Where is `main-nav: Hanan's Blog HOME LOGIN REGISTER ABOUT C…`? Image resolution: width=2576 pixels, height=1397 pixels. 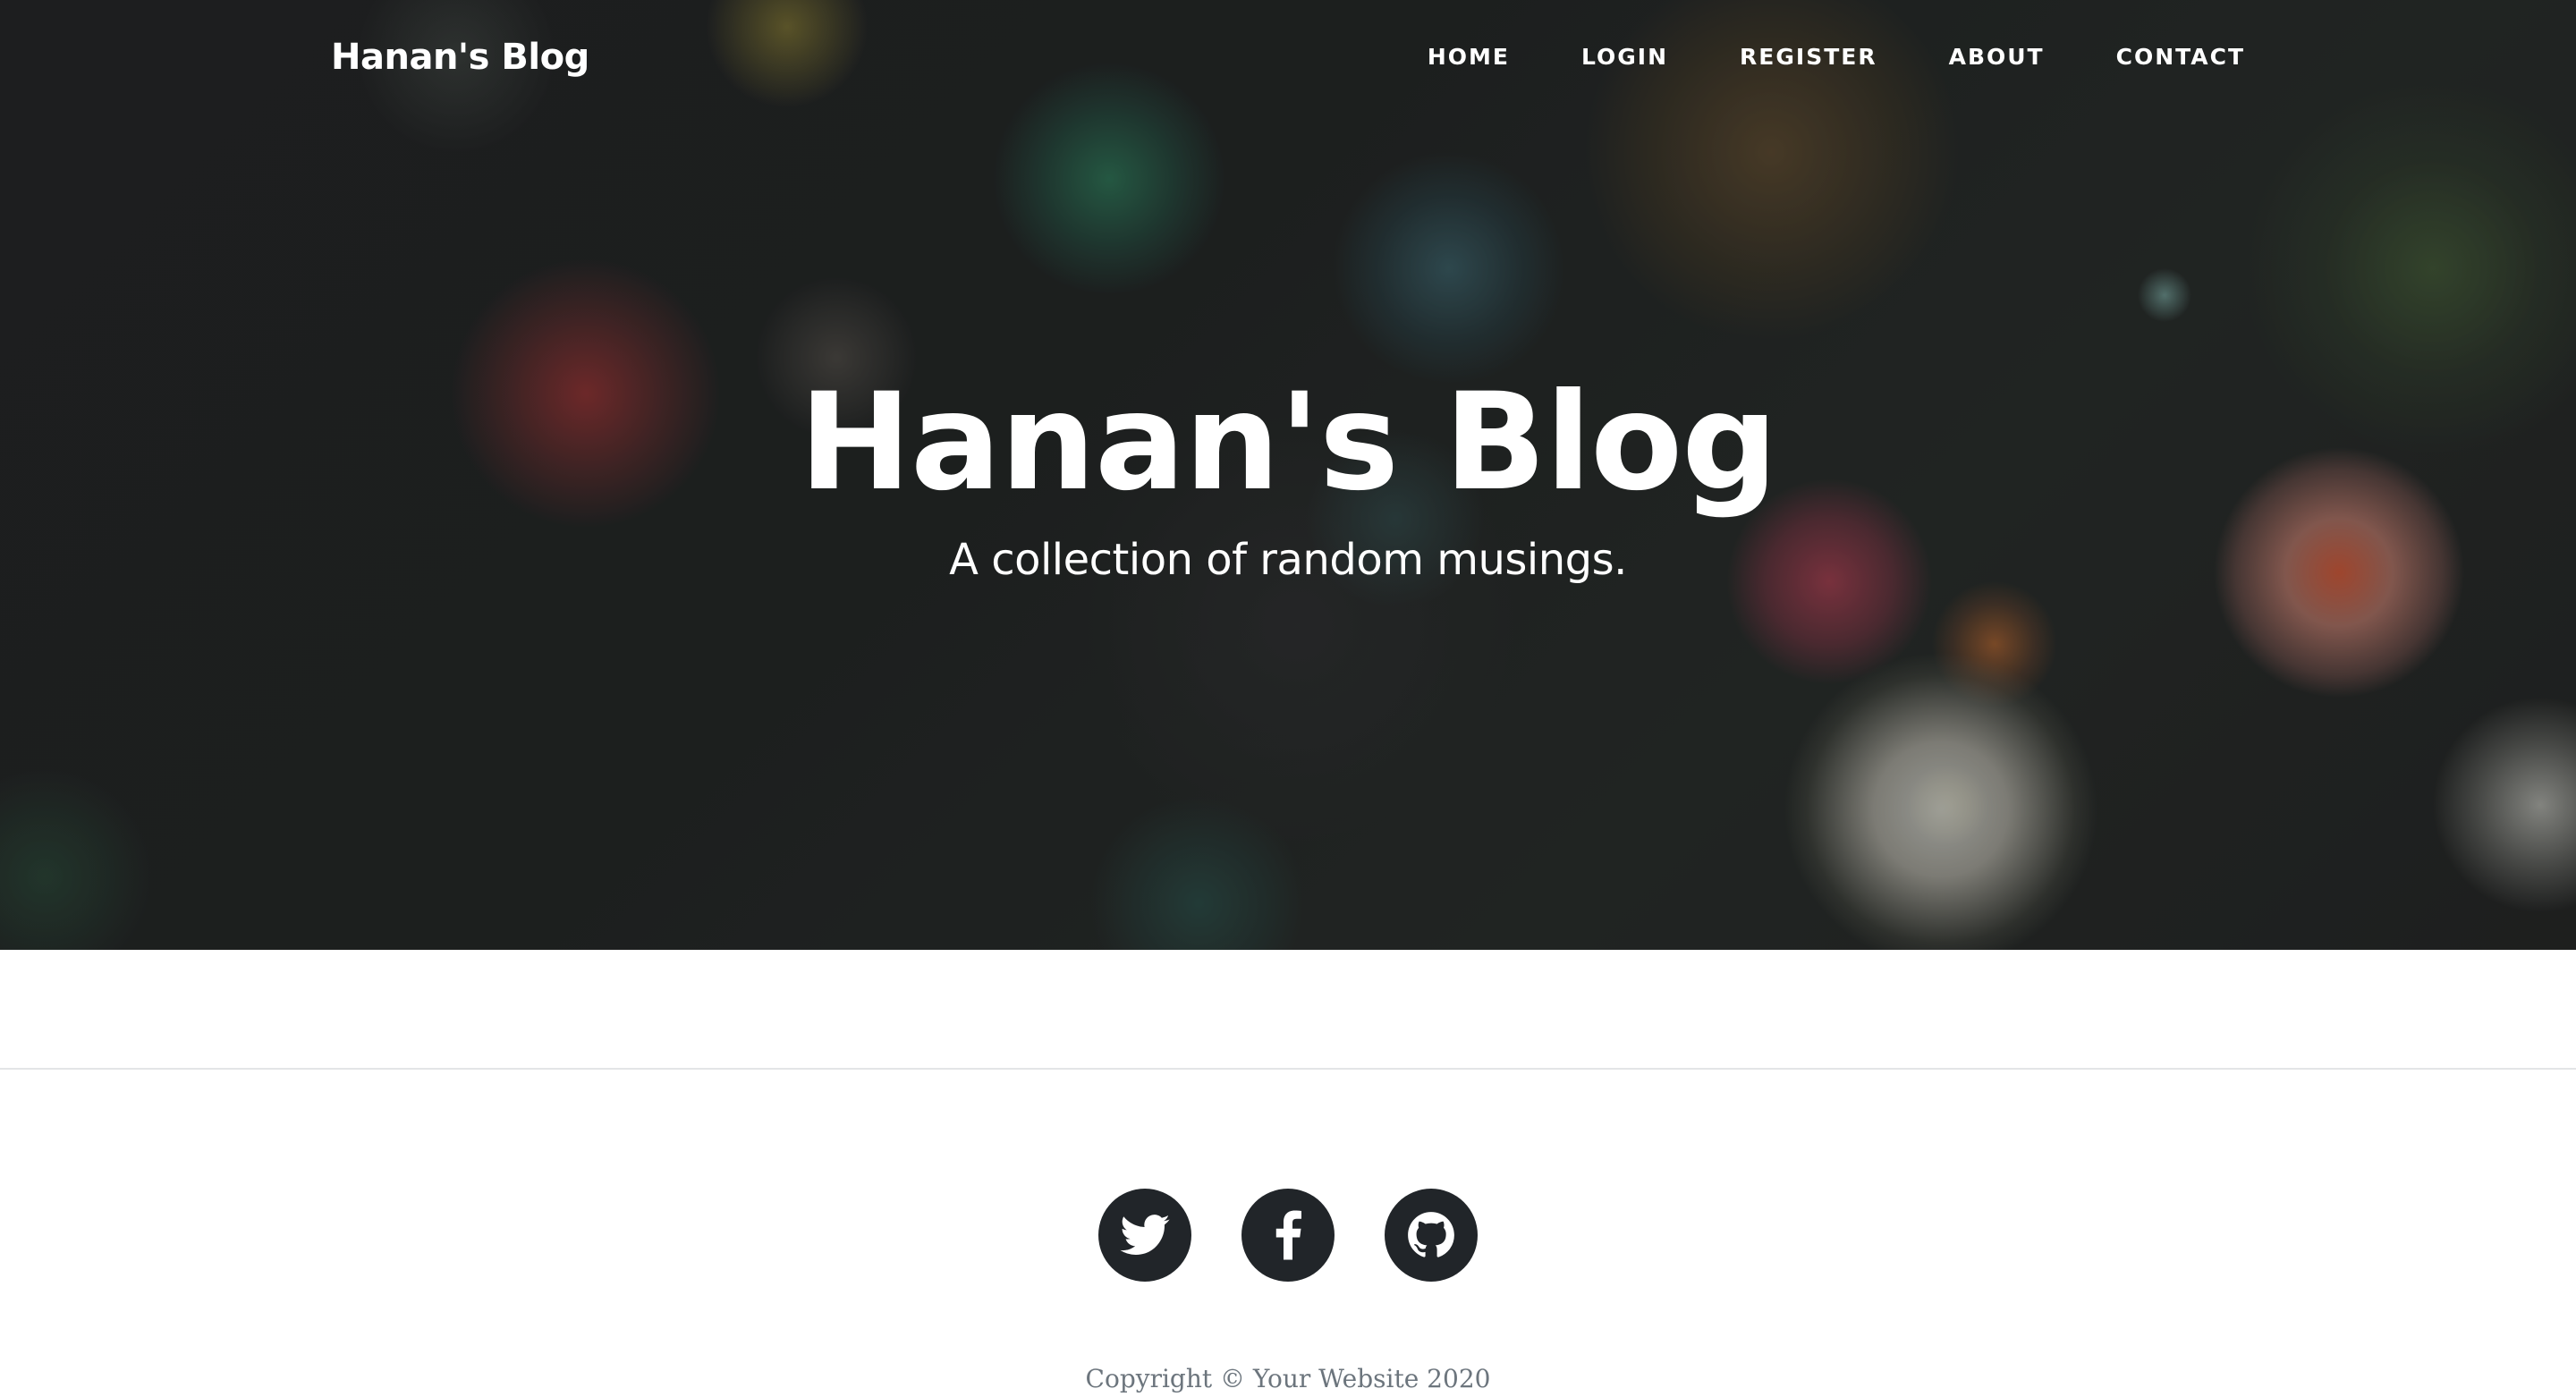 main-nav: Hanan's Blog HOME LOGIN REGISTER ABOUT C… is located at coordinates (1288, 57).